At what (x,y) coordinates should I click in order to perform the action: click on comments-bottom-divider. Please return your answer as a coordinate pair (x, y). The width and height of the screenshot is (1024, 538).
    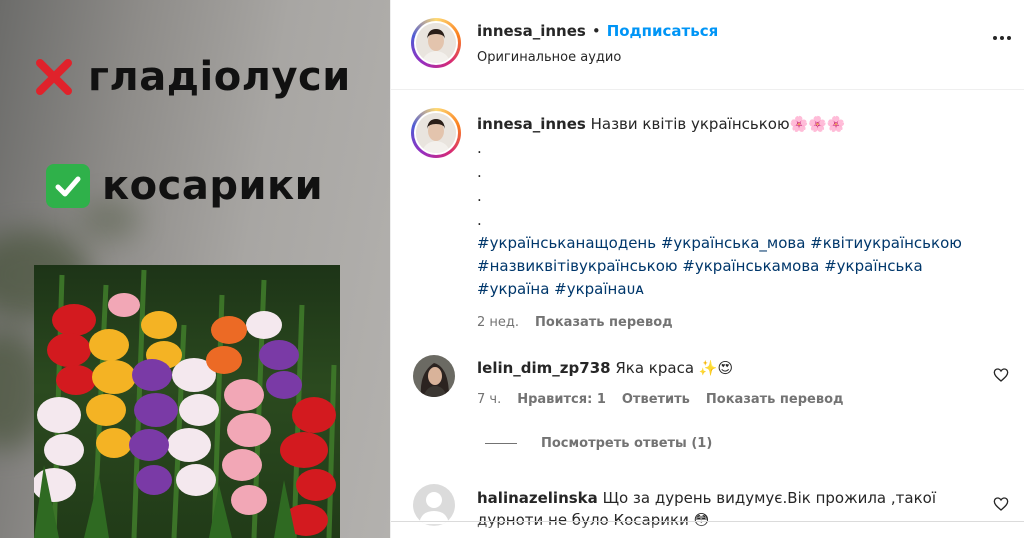
    Looking at the image, I should click on (707, 521).